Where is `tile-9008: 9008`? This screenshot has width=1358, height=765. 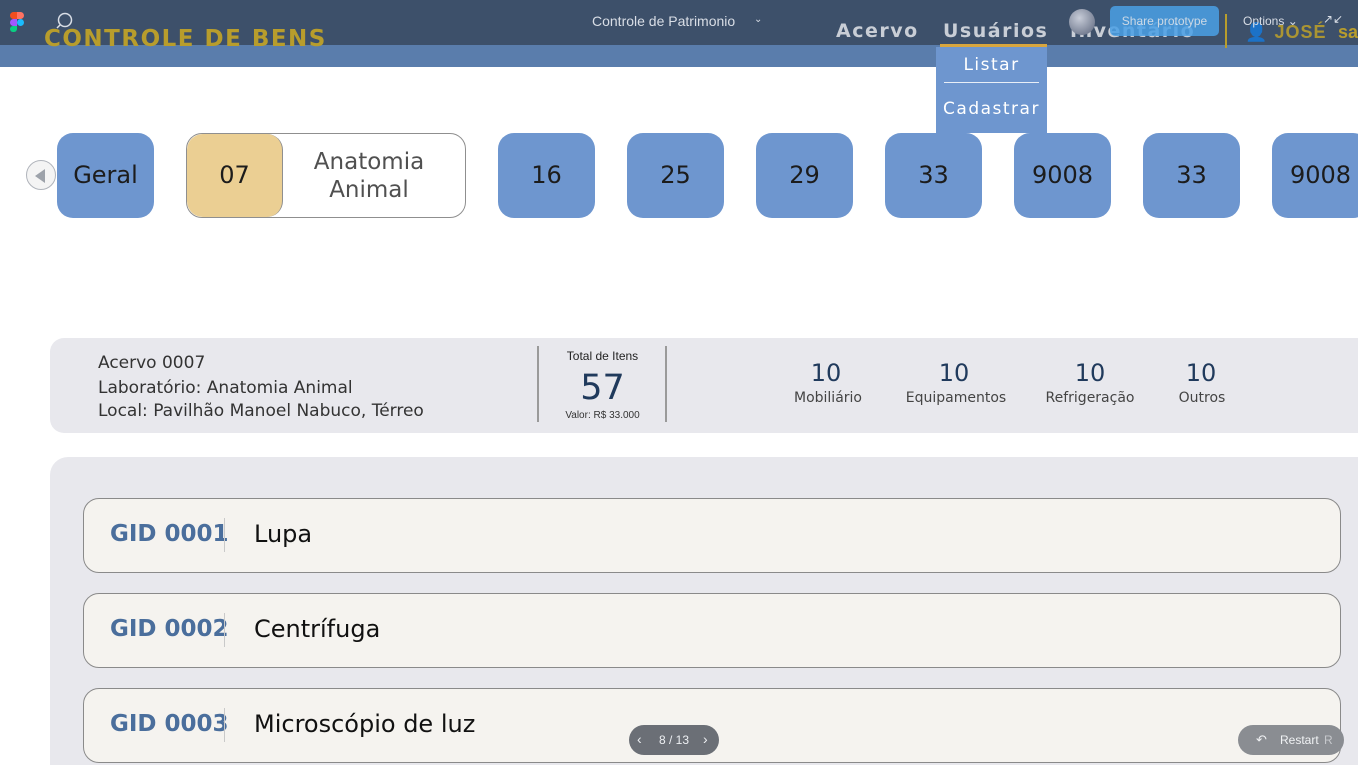
tile-9008: 9008 is located at coordinates (1062, 175).